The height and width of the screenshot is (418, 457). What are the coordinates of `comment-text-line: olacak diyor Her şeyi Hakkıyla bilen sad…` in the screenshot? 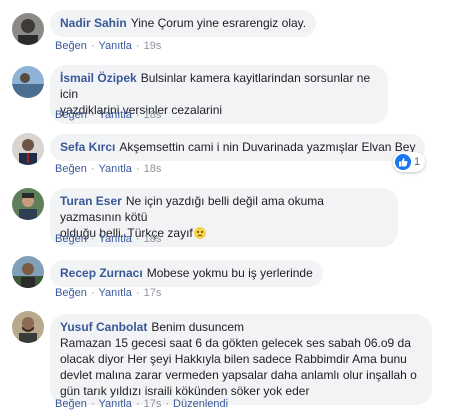 It's located at (233, 359).